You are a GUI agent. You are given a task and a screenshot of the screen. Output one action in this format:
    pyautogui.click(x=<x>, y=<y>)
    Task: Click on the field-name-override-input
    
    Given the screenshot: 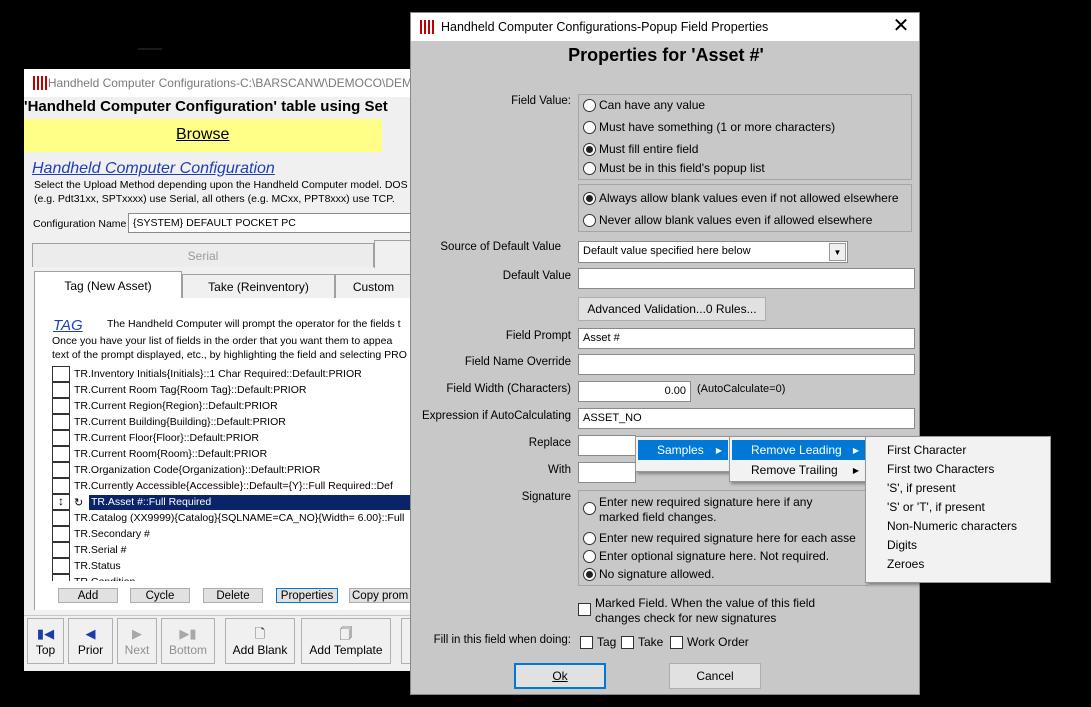 What is the action you would take?
    pyautogui.click(x=746, y=364)
    